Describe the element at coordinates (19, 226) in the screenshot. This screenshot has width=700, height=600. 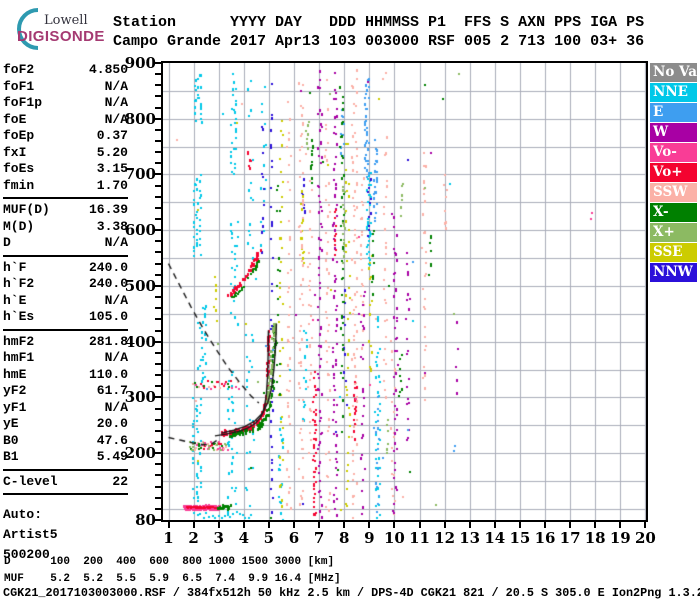
I see `param-label: M(D)` at that location.